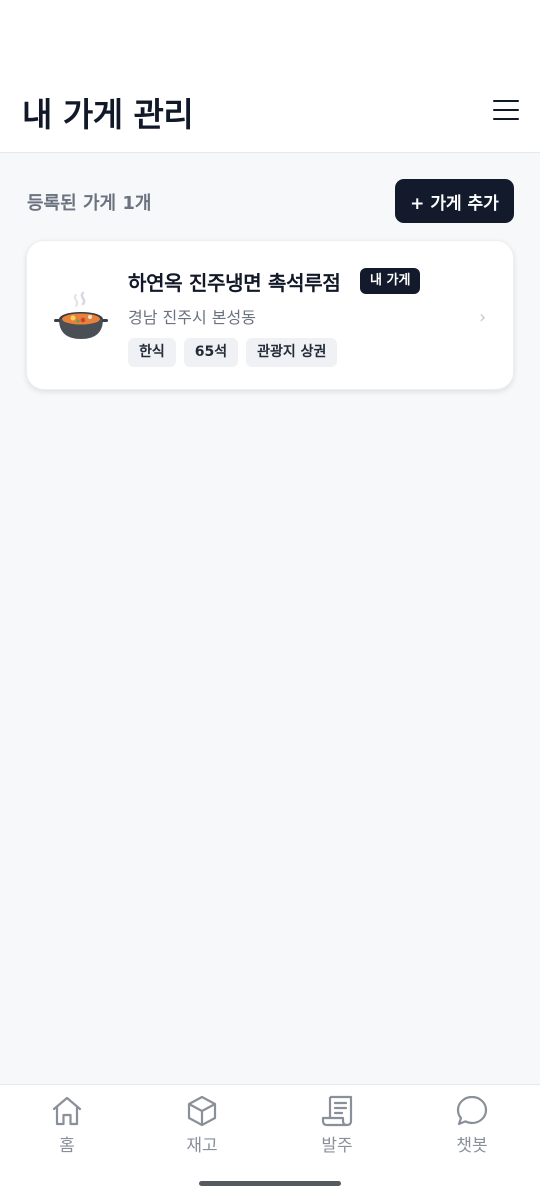  What do you see at coordinates (472, 1146) in the screenshot?
I see `nav-label-chatbot: 챗봇` at bounding box center [472, 1146].